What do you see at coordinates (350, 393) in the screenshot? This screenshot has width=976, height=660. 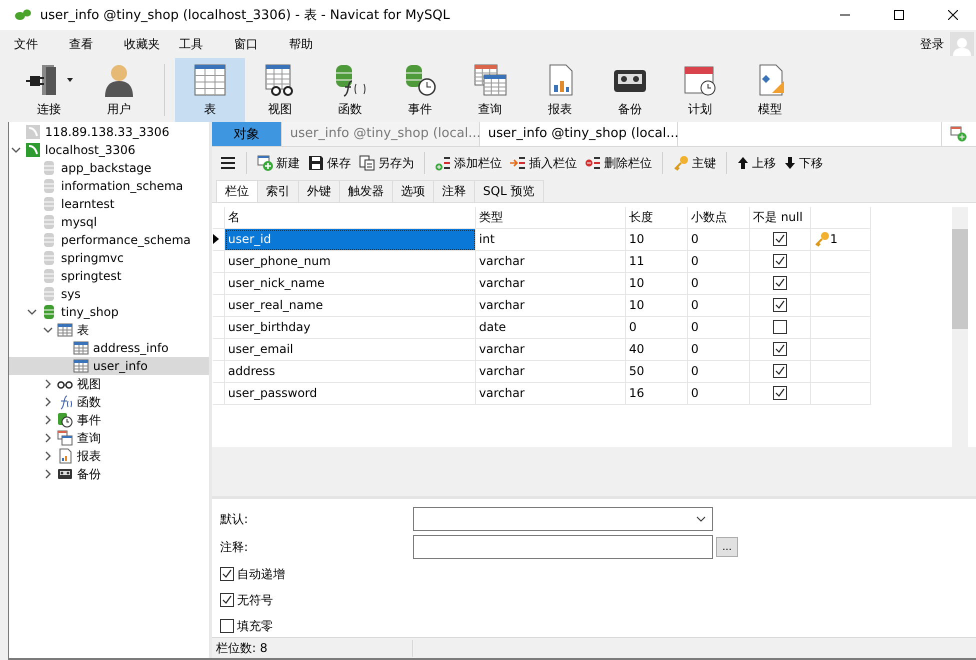 I see `table-cell: user_password` at bounding box center [350, 393].